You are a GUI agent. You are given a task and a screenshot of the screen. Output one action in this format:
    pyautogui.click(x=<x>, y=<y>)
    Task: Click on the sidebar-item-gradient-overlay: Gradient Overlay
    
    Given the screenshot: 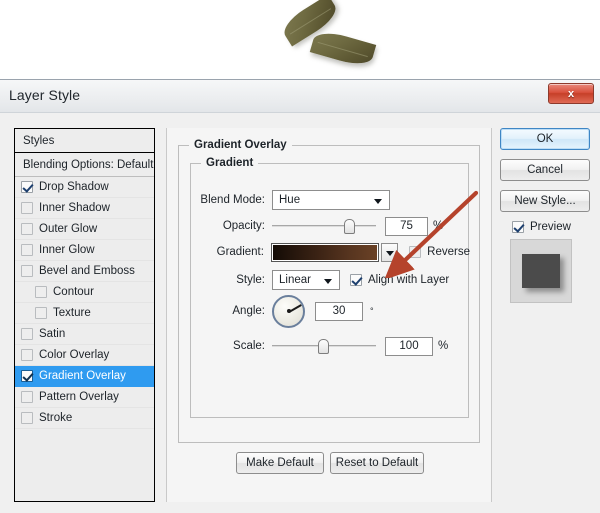 What is the action you would take?
    pyautogui.click(x=84, y=376)
    